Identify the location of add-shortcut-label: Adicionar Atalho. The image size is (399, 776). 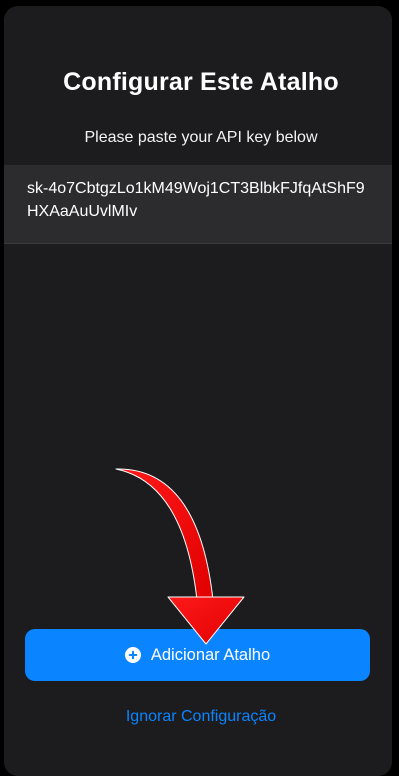
(210, 654).